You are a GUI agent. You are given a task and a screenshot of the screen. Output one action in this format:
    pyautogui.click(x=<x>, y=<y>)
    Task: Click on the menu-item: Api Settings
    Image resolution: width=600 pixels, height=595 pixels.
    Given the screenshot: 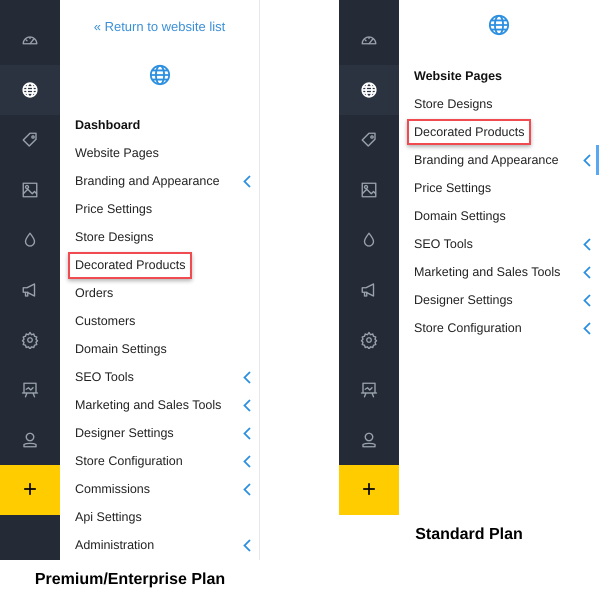 What is the action you would take?
    pyautogui.click(x=108, y=517)
    